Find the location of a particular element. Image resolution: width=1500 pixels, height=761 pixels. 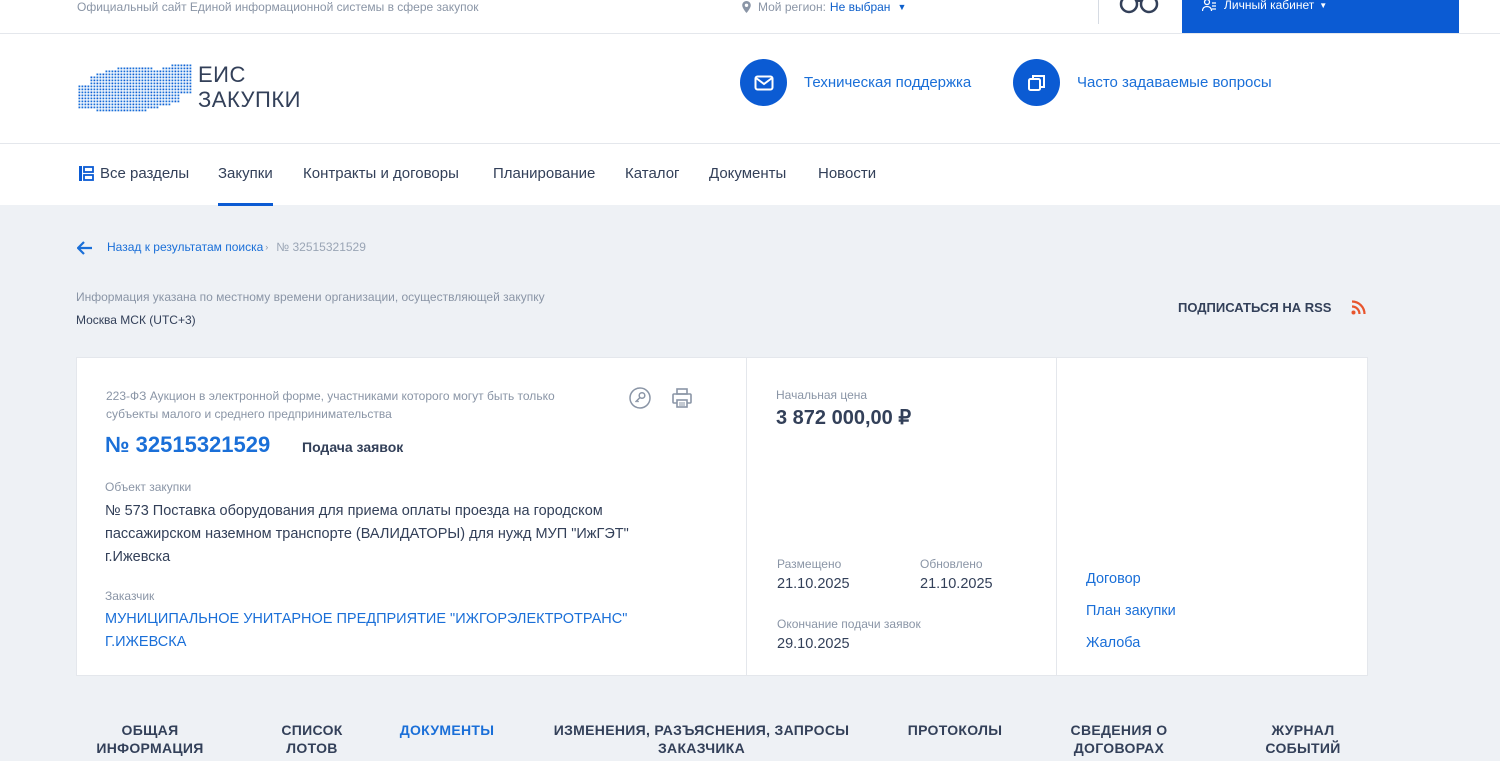

nav-all-sections: Все разделы is located at coordinates (133, 173).